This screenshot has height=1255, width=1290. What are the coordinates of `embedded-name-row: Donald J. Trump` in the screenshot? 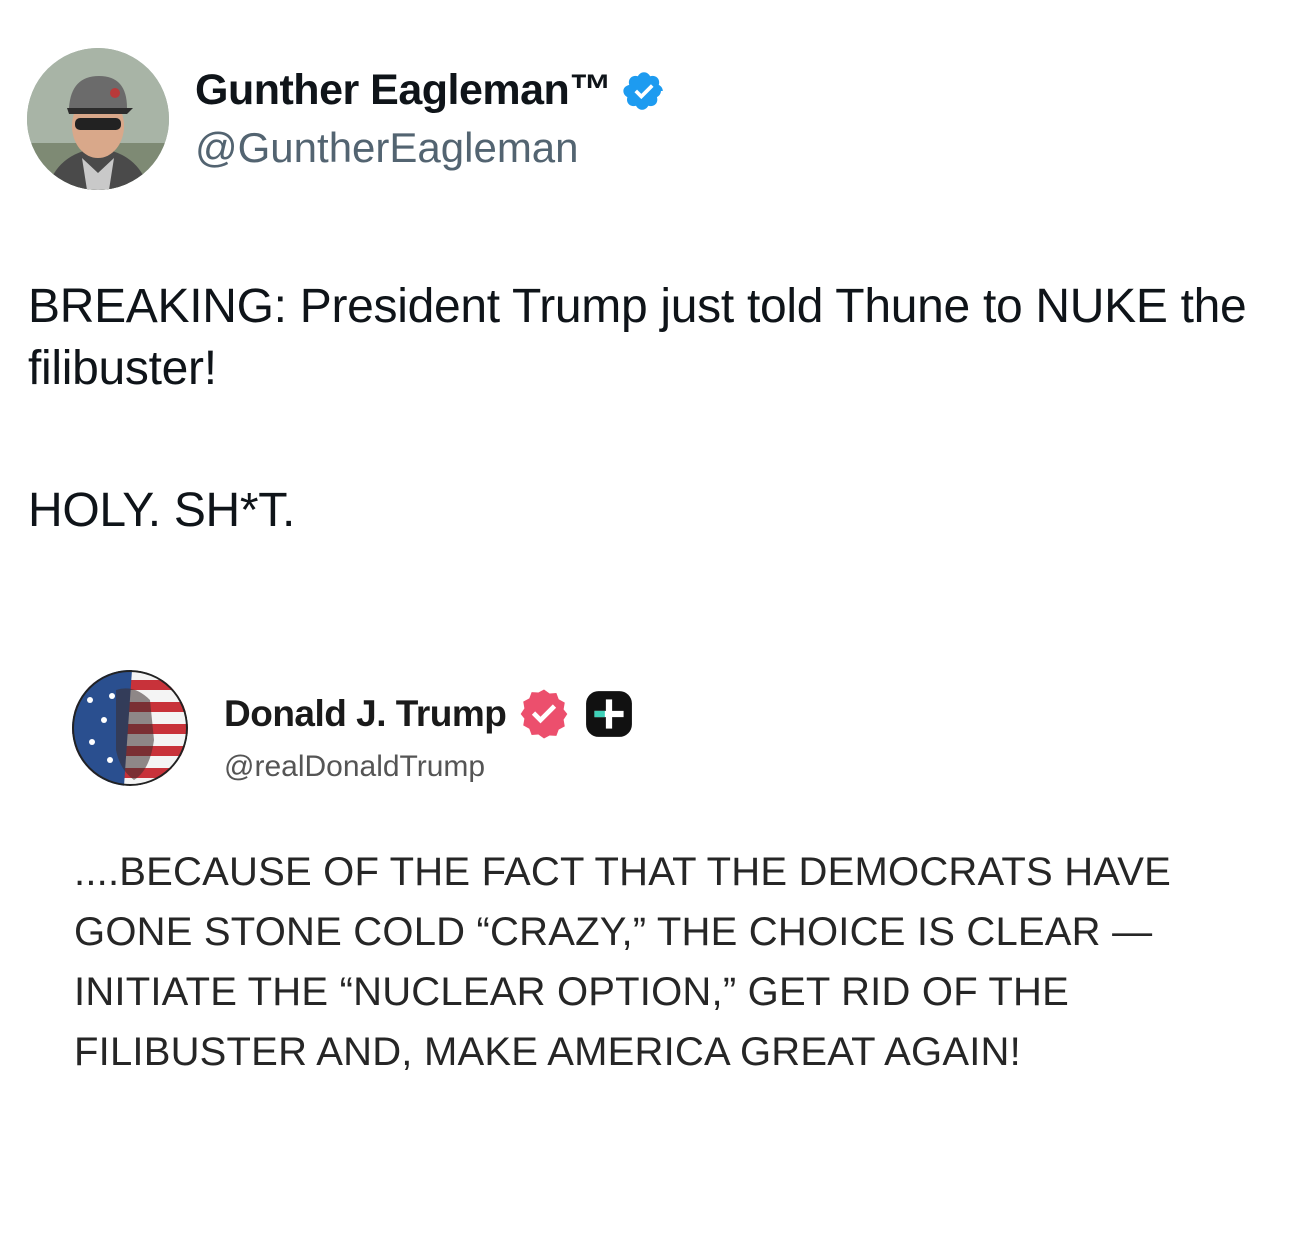 It's located at (429, 714).